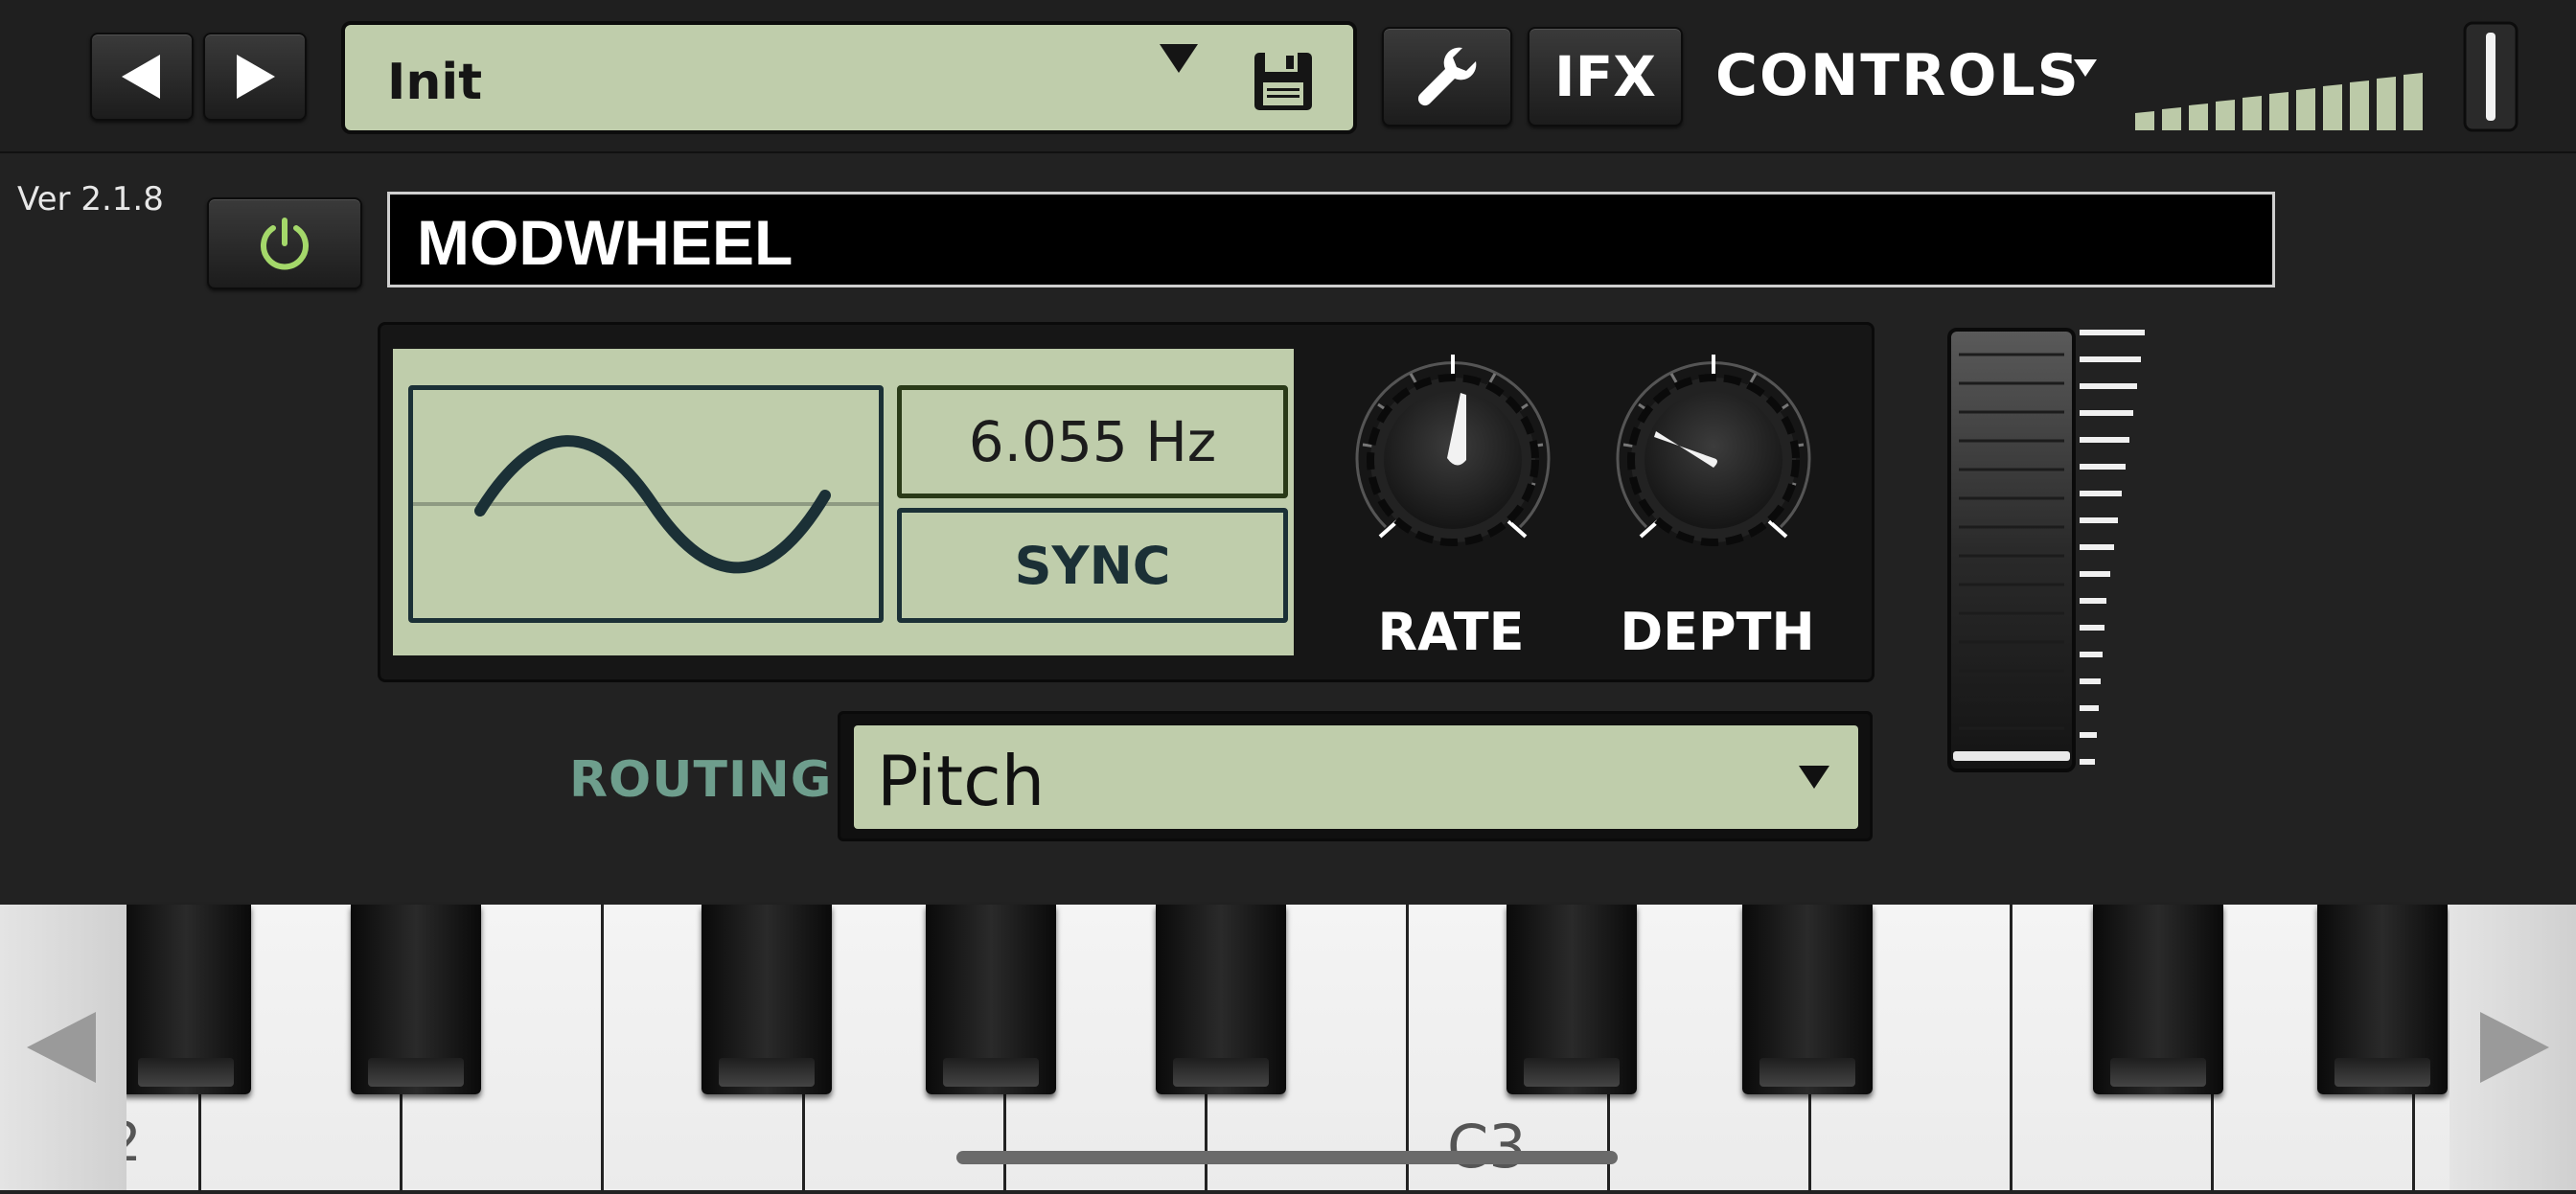 Image resolution: width=2576 pixels, height=1194 pixels. What do you see at coordinates (1814, 777) in the screenshot?
I see `routing-dropdown-arrow-icon` at bounding box center [1814, 777].